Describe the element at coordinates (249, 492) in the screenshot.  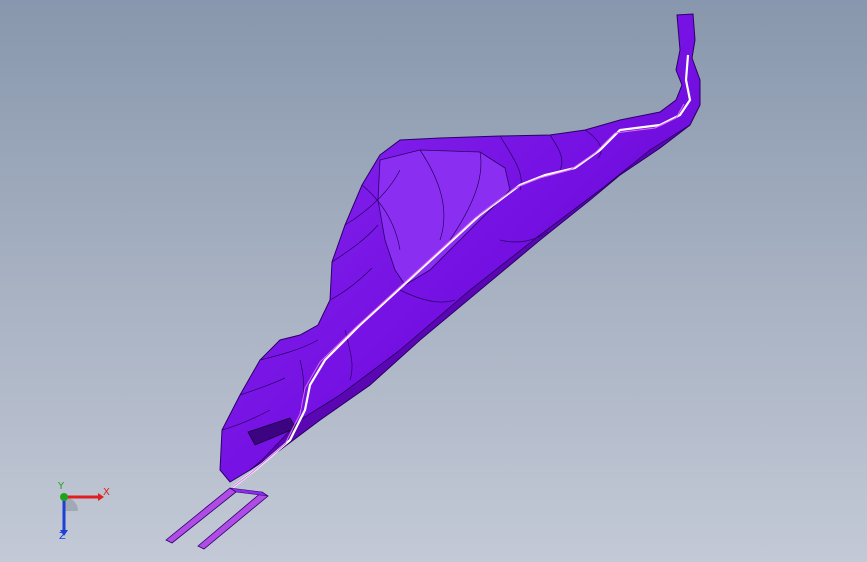
I see `flange-leg-bridge` at that location.